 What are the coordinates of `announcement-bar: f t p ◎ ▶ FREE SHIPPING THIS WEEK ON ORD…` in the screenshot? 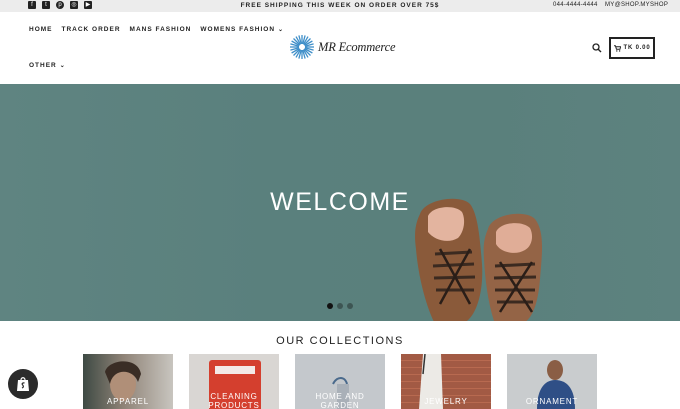 It's located at (340, 6).